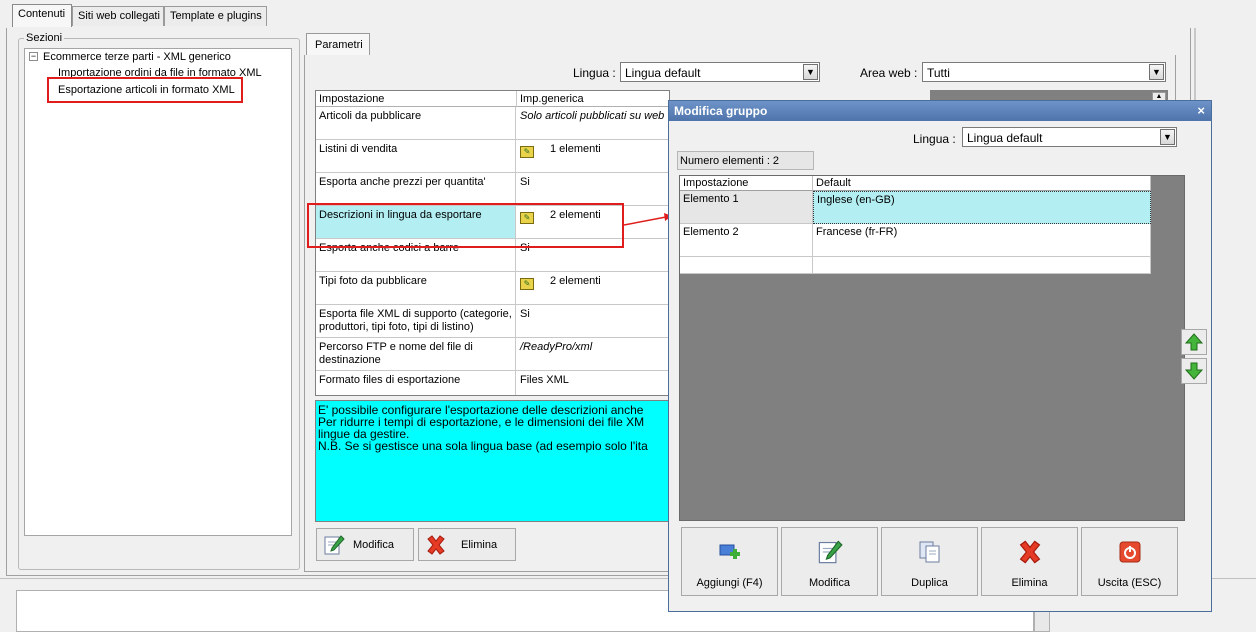  I want to click on duplicate-icon, so click(930, 552).